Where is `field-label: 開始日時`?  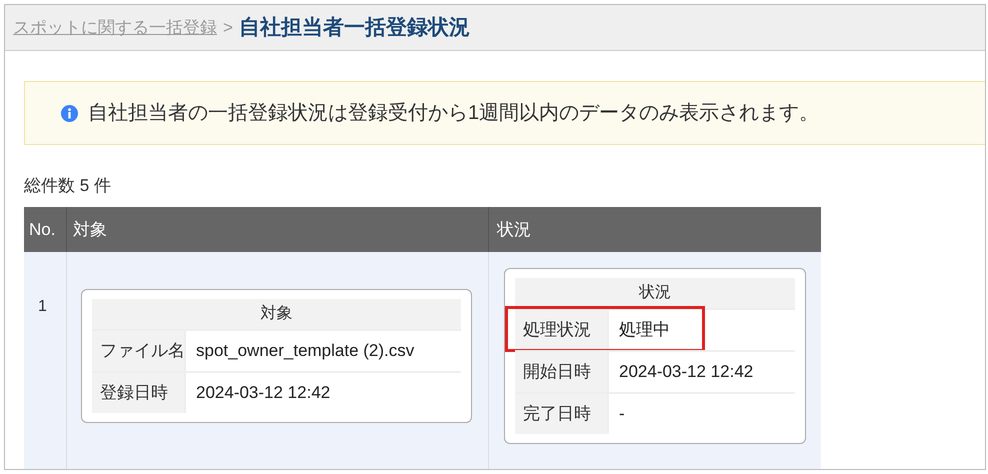 field-label: 開始日時 is located at coordinates (561, 372).